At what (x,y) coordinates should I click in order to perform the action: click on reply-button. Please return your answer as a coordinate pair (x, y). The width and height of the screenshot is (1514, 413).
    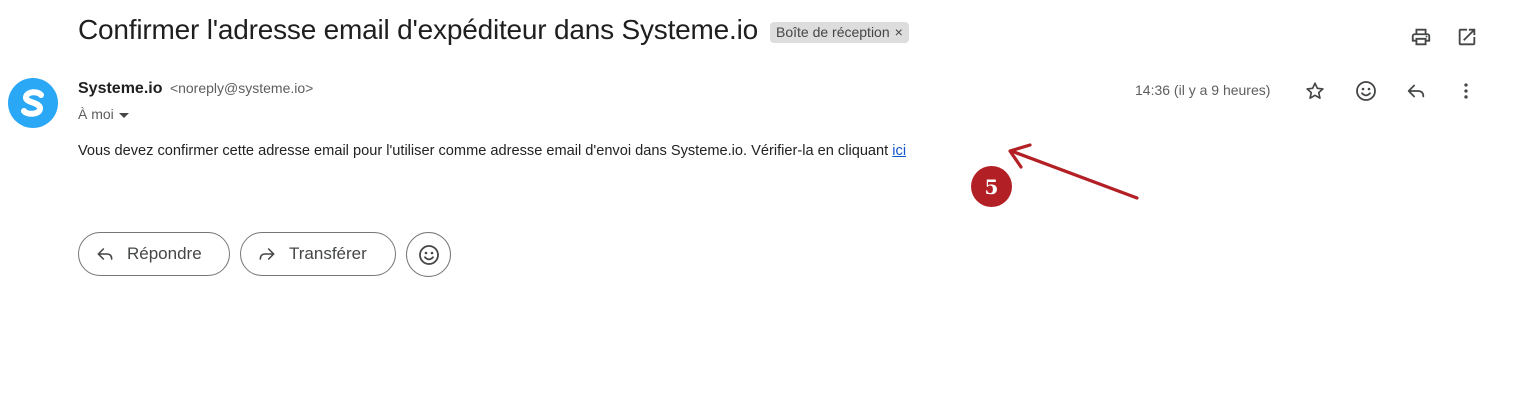
    Looking at the image, I should click on (1416, 91).